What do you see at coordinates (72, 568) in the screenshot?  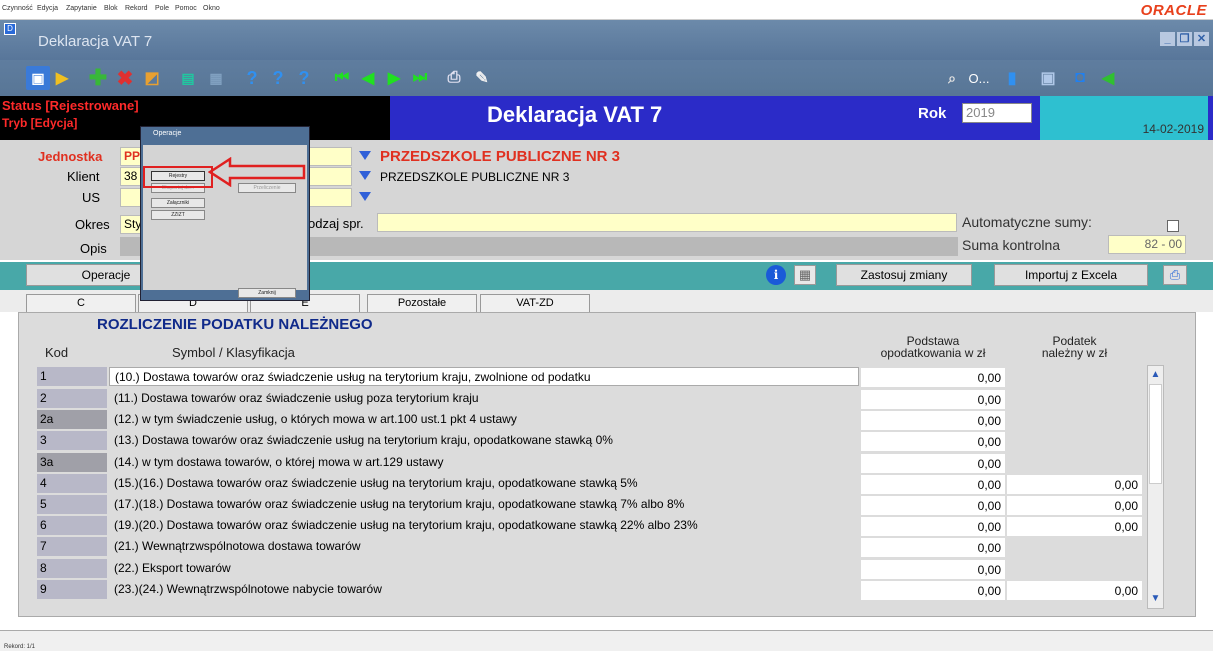 I see `kod-cell: 8` at bounding box center [72, 568].